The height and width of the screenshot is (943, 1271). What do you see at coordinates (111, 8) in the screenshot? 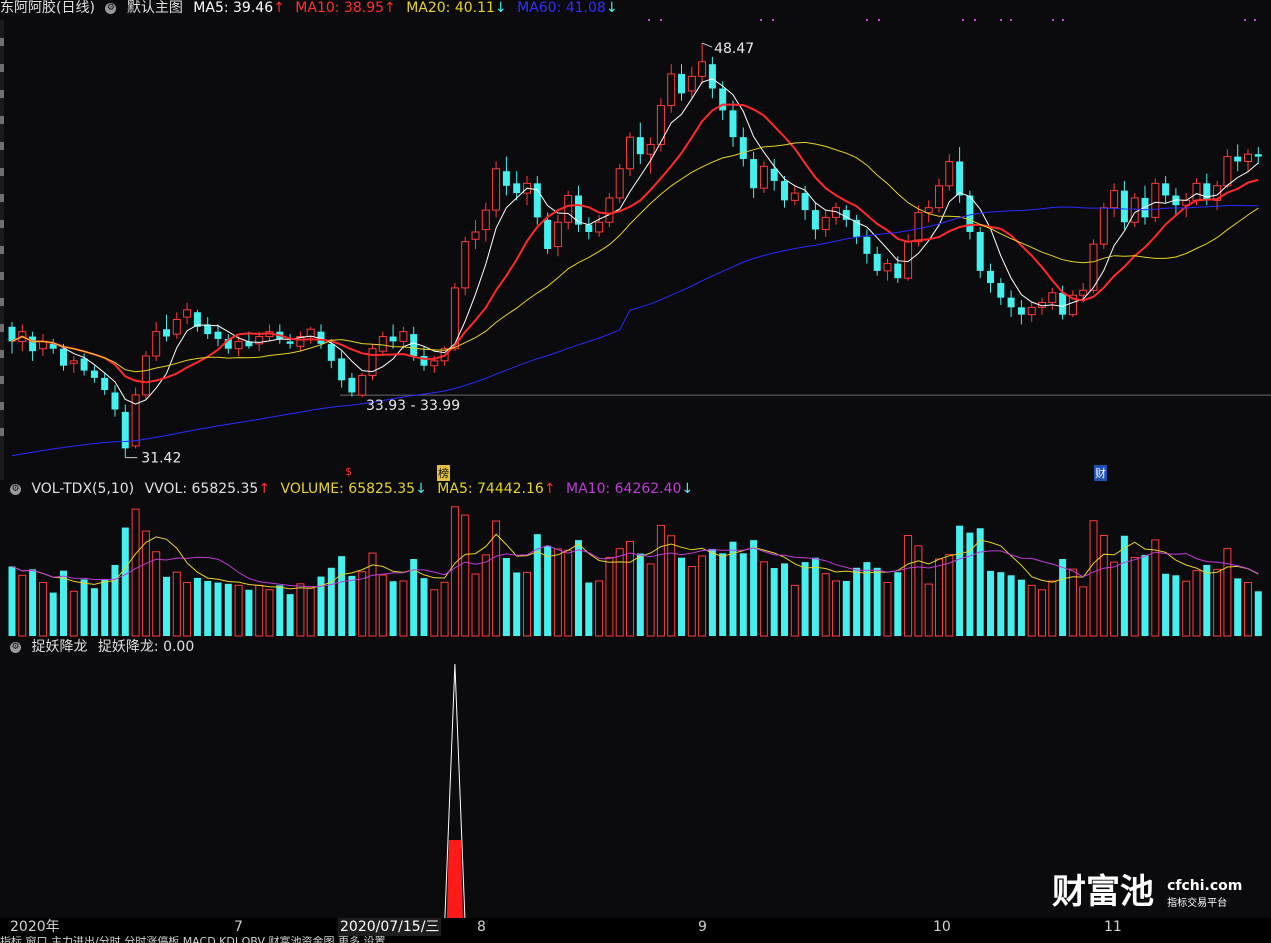
I see `settings-gear-icon: ⚙` at bounding box center [111, 8].